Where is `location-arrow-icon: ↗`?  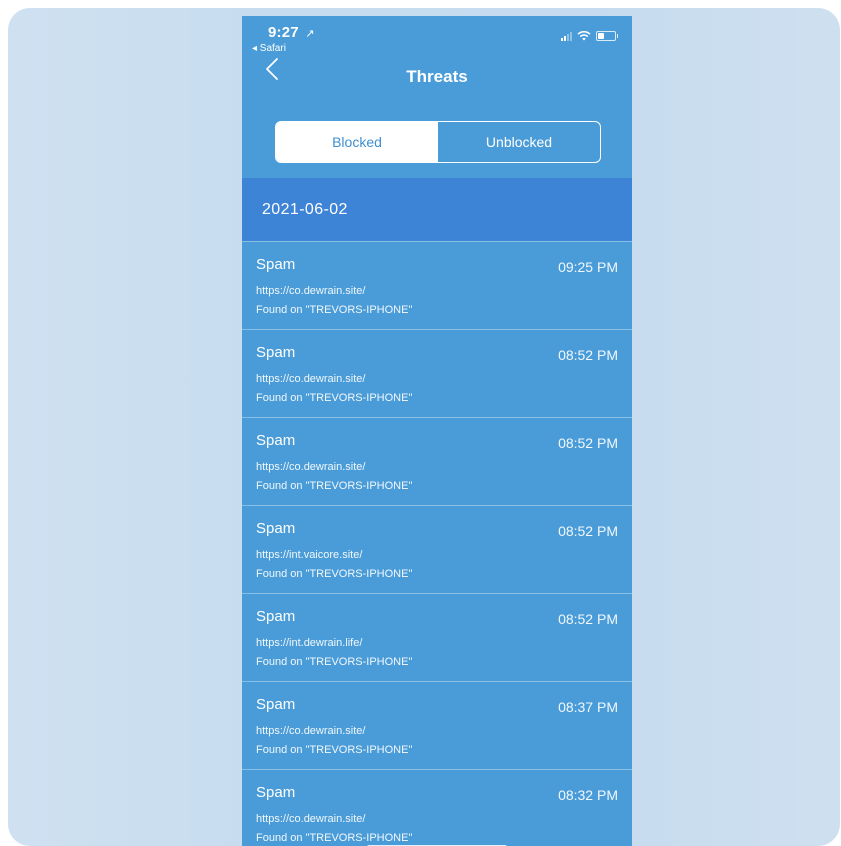
location-arrow-icon: ↗ is located at coordinates (310, 34).